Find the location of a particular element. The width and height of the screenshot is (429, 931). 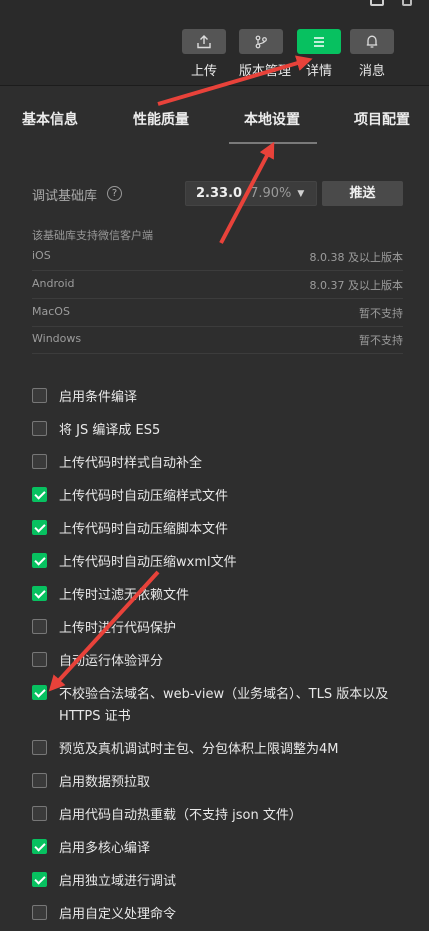

support-row: Windows 暂不支持 is located at coordinates (217, 340).